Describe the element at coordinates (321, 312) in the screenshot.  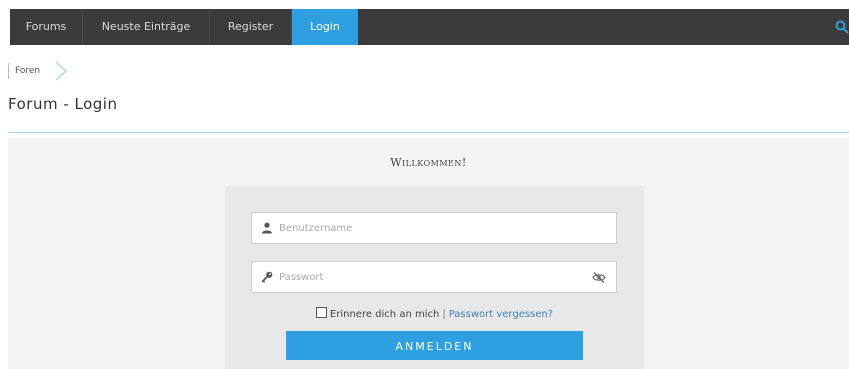
I see `remember-checkbox` at that location.